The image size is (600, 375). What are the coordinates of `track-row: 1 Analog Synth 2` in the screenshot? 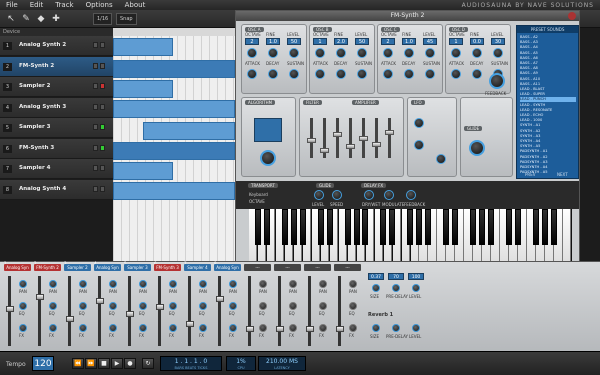 It's located at (56, 46).